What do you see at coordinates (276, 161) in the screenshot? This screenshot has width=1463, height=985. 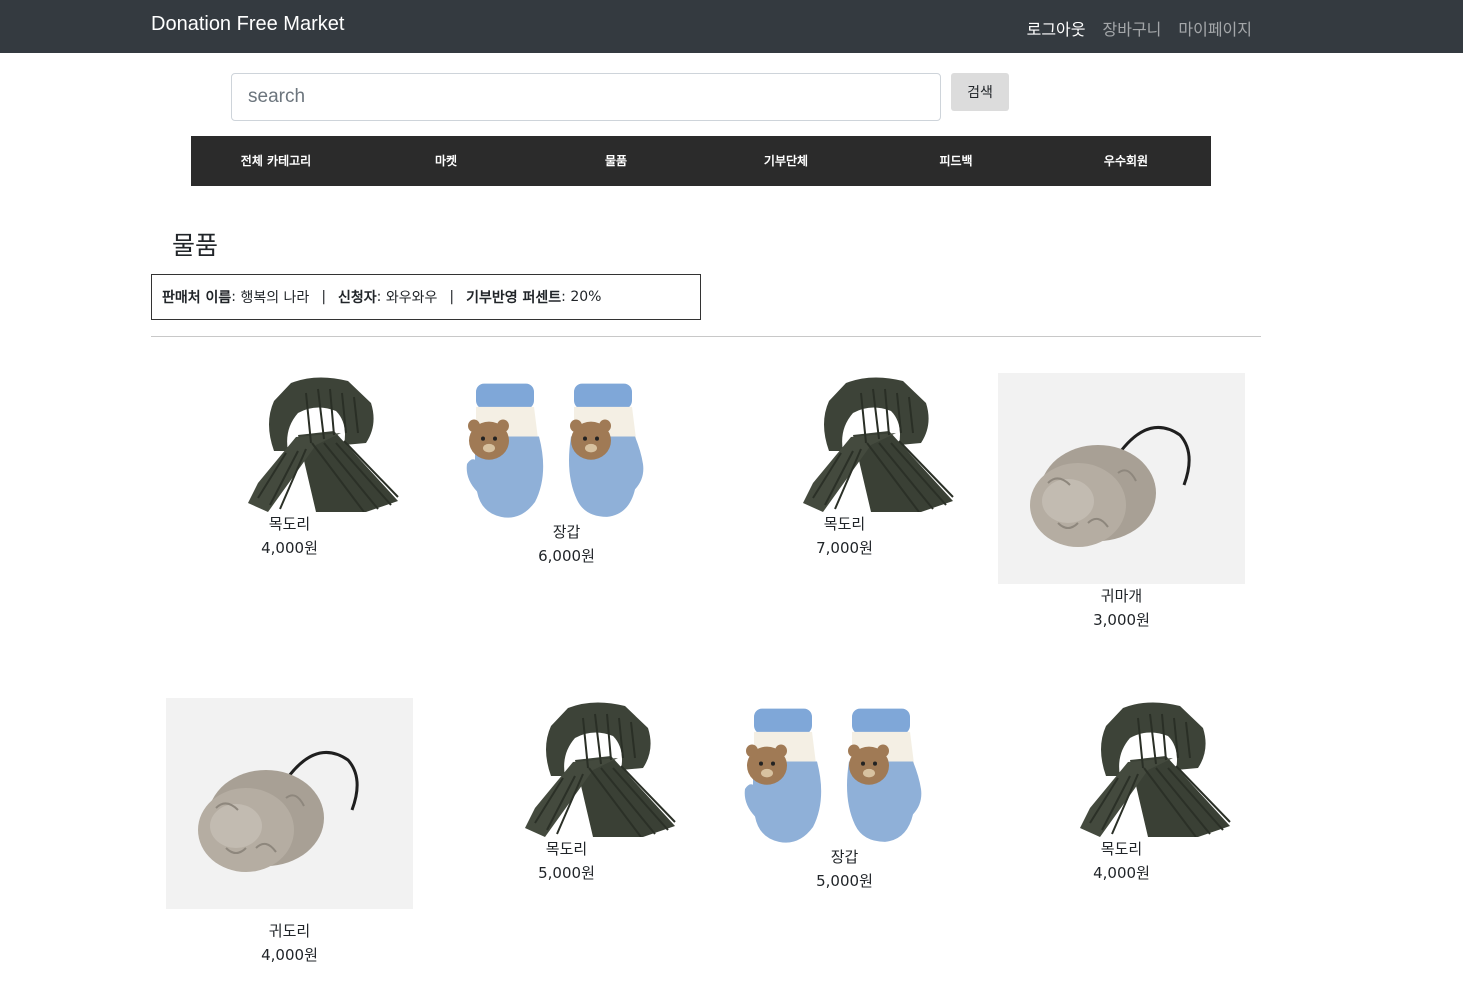 I see `category-all: 전체 카테고리` at bounding box center [276, 161].